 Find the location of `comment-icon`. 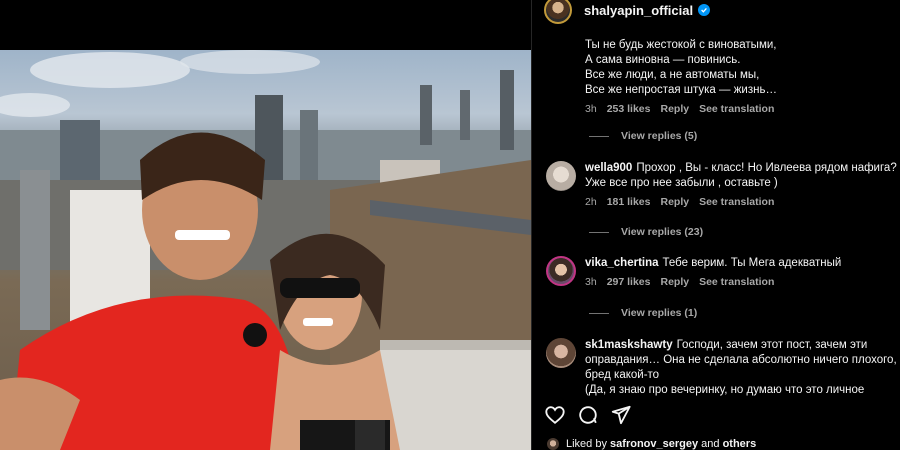

comment-icon is located at coordinates (588, 415).